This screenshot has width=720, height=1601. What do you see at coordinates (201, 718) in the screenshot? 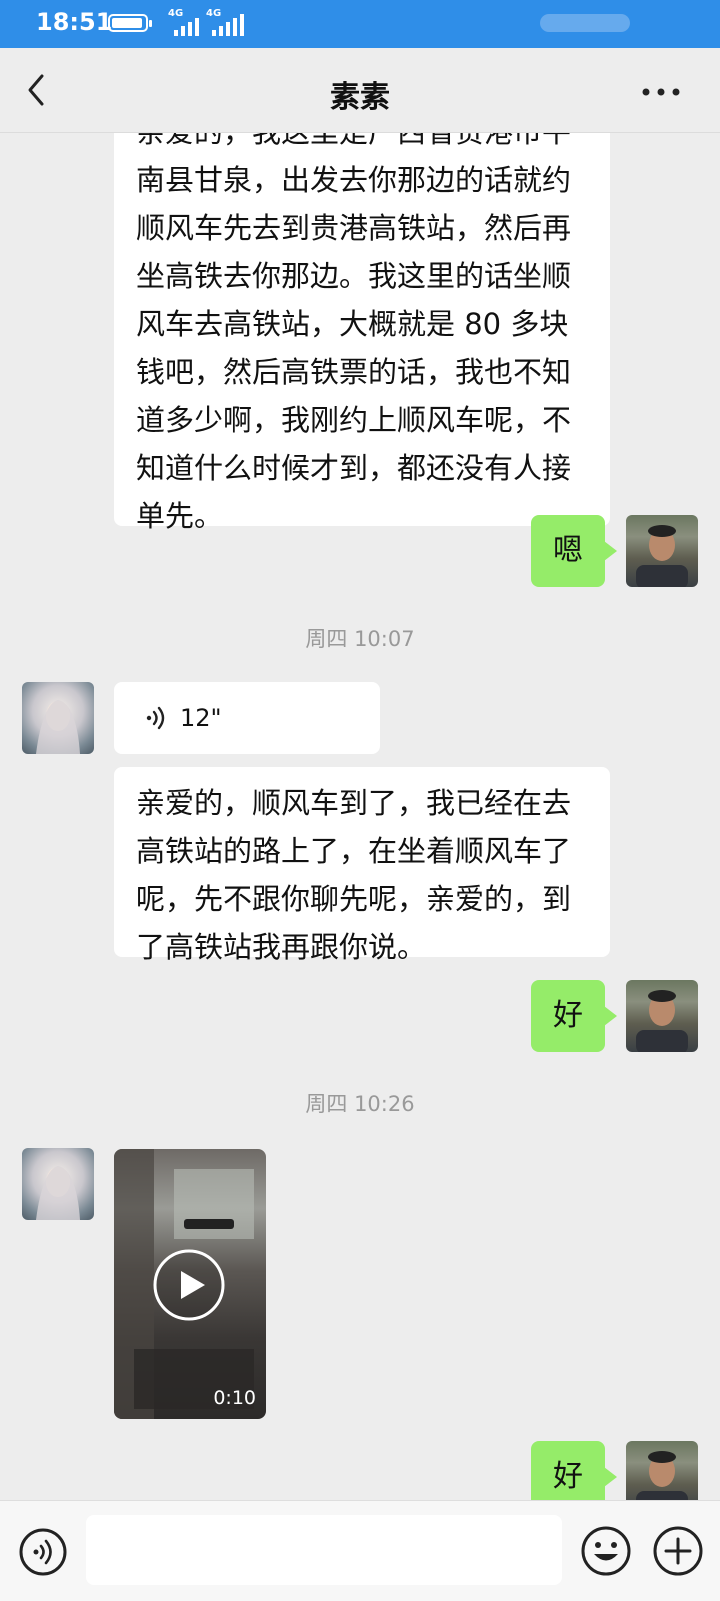
I see `voice-duration: 12"` at bounding box center [201, 718].